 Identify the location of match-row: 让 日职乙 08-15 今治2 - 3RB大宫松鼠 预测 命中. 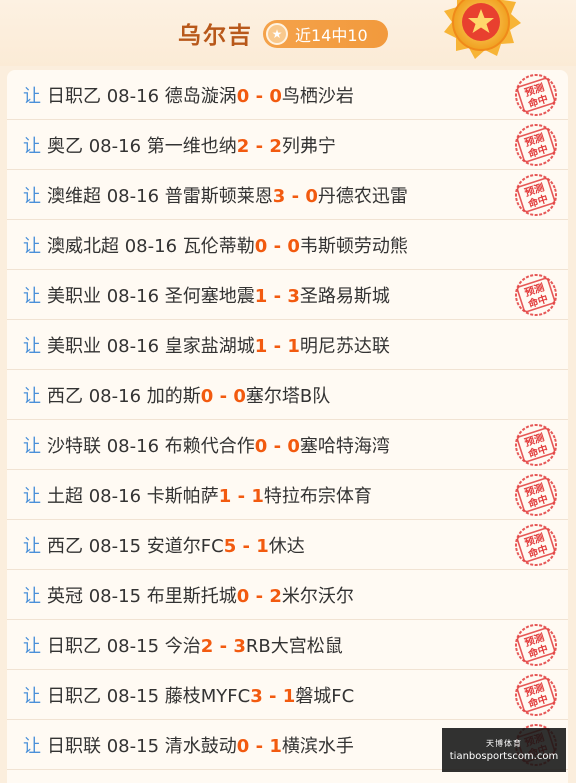
(287, 645).